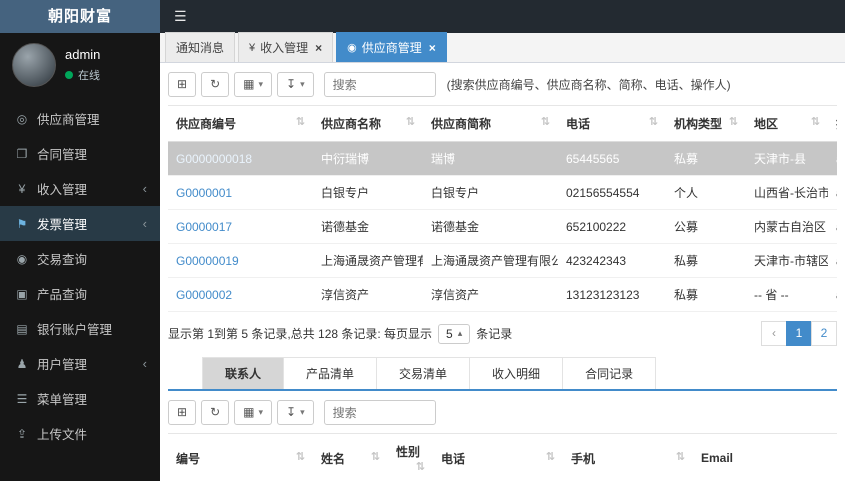  What do you see at coordinates (824, 333) in the screenshot?
I see `page-2-button: 2` at bounding box center [824, 333].